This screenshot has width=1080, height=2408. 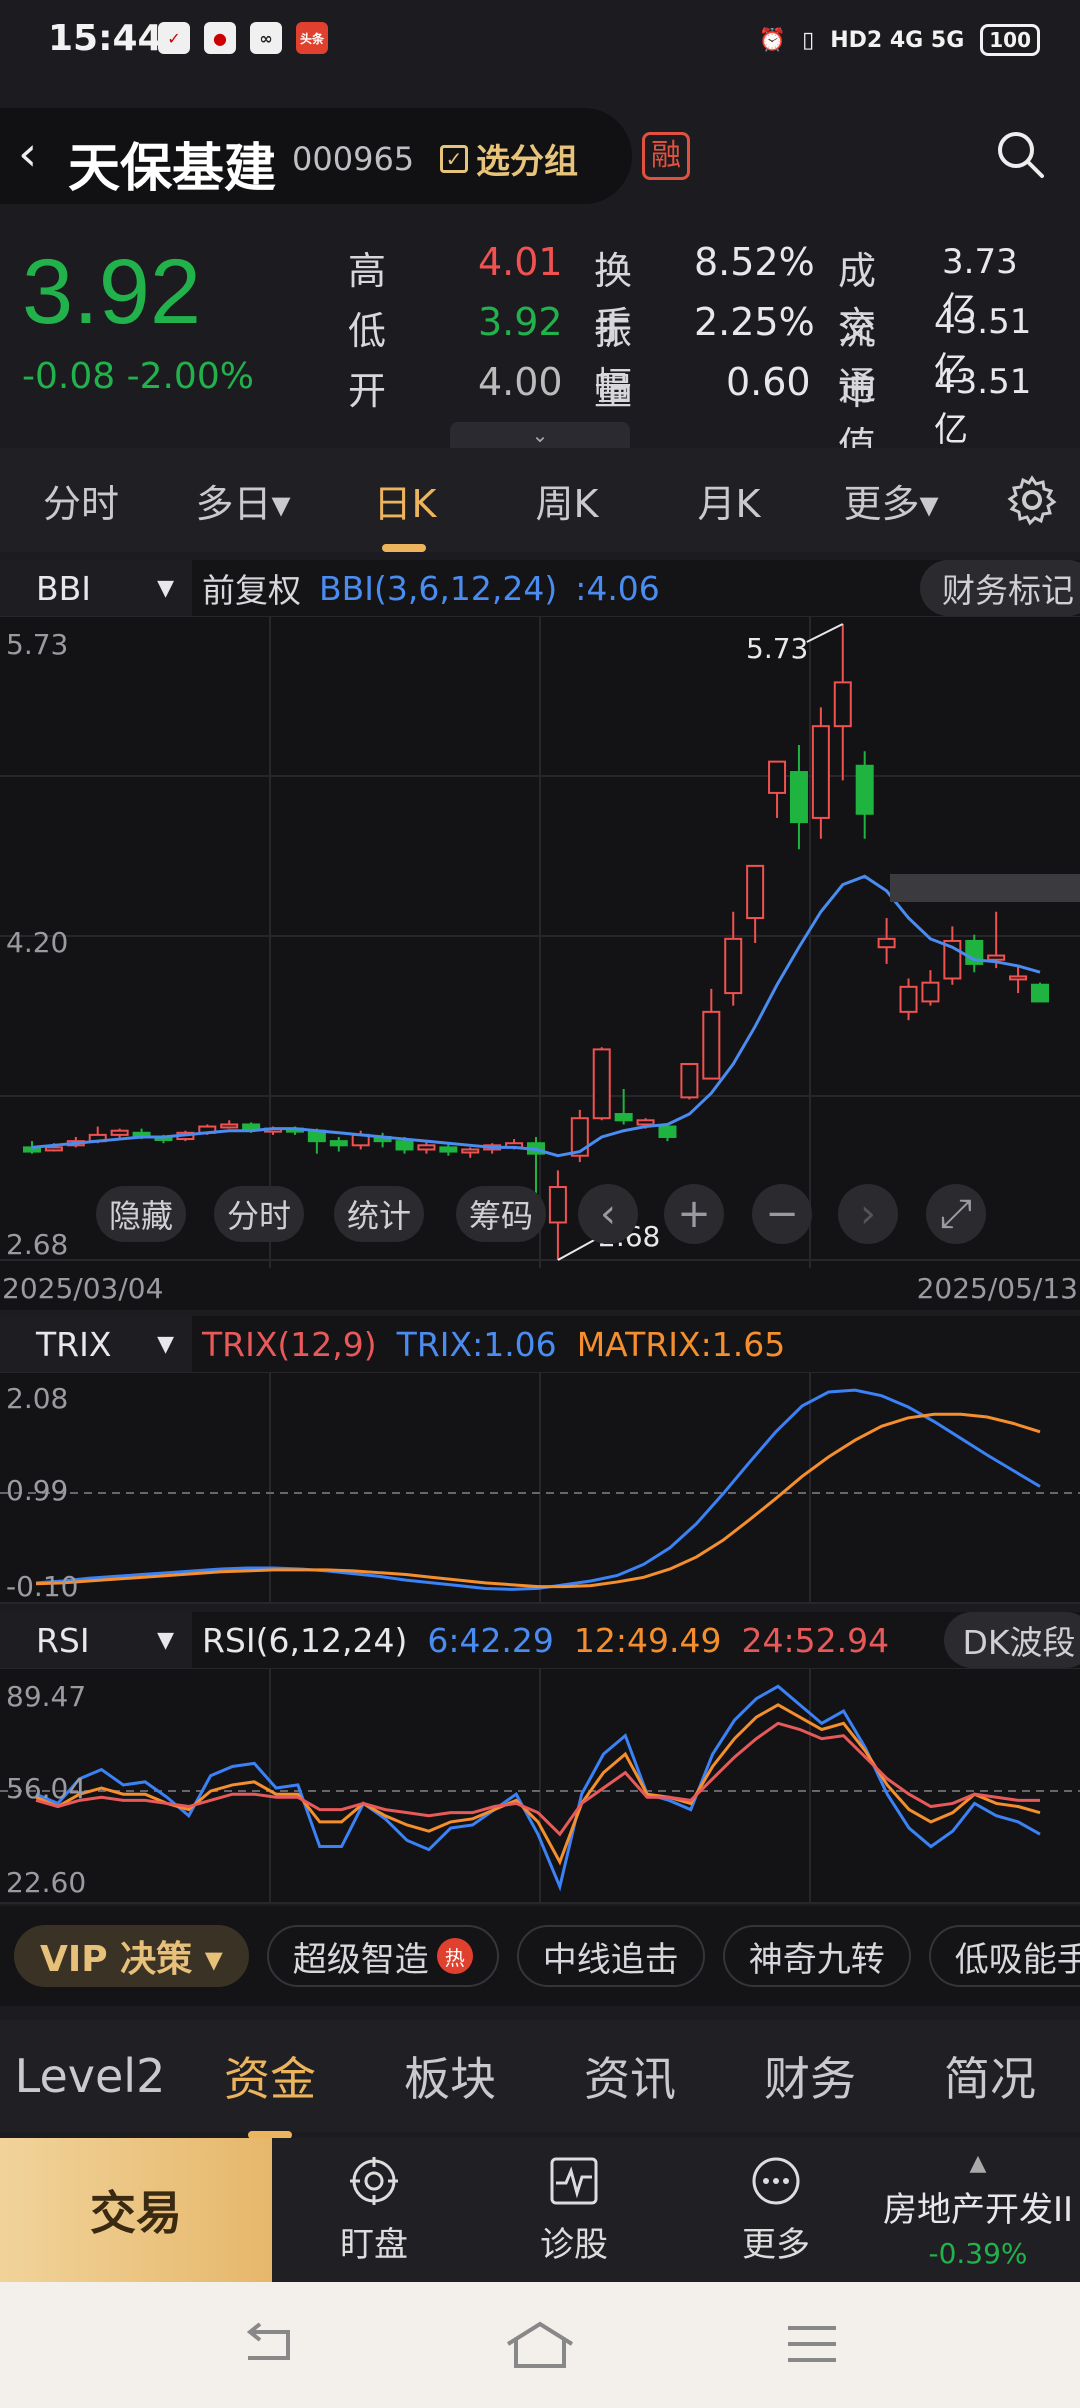 What do you see at coordinates (729, 500) in the screenshot?
I see `tab-monthly-k: 月K` at bounding box center [729, 500].